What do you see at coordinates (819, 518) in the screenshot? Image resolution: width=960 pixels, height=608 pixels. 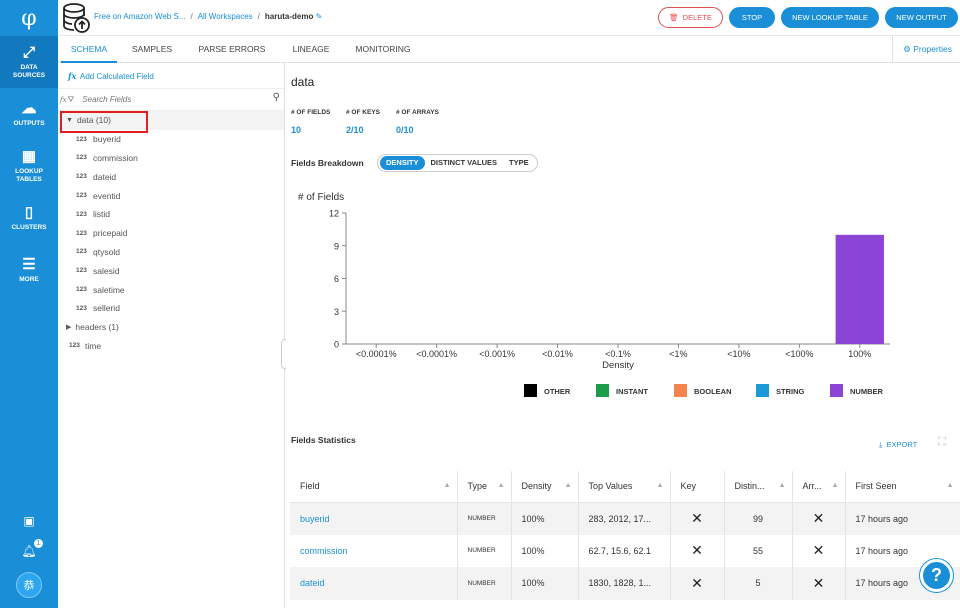 I see `array-cell: ✕` at bounding box center [819, 518].